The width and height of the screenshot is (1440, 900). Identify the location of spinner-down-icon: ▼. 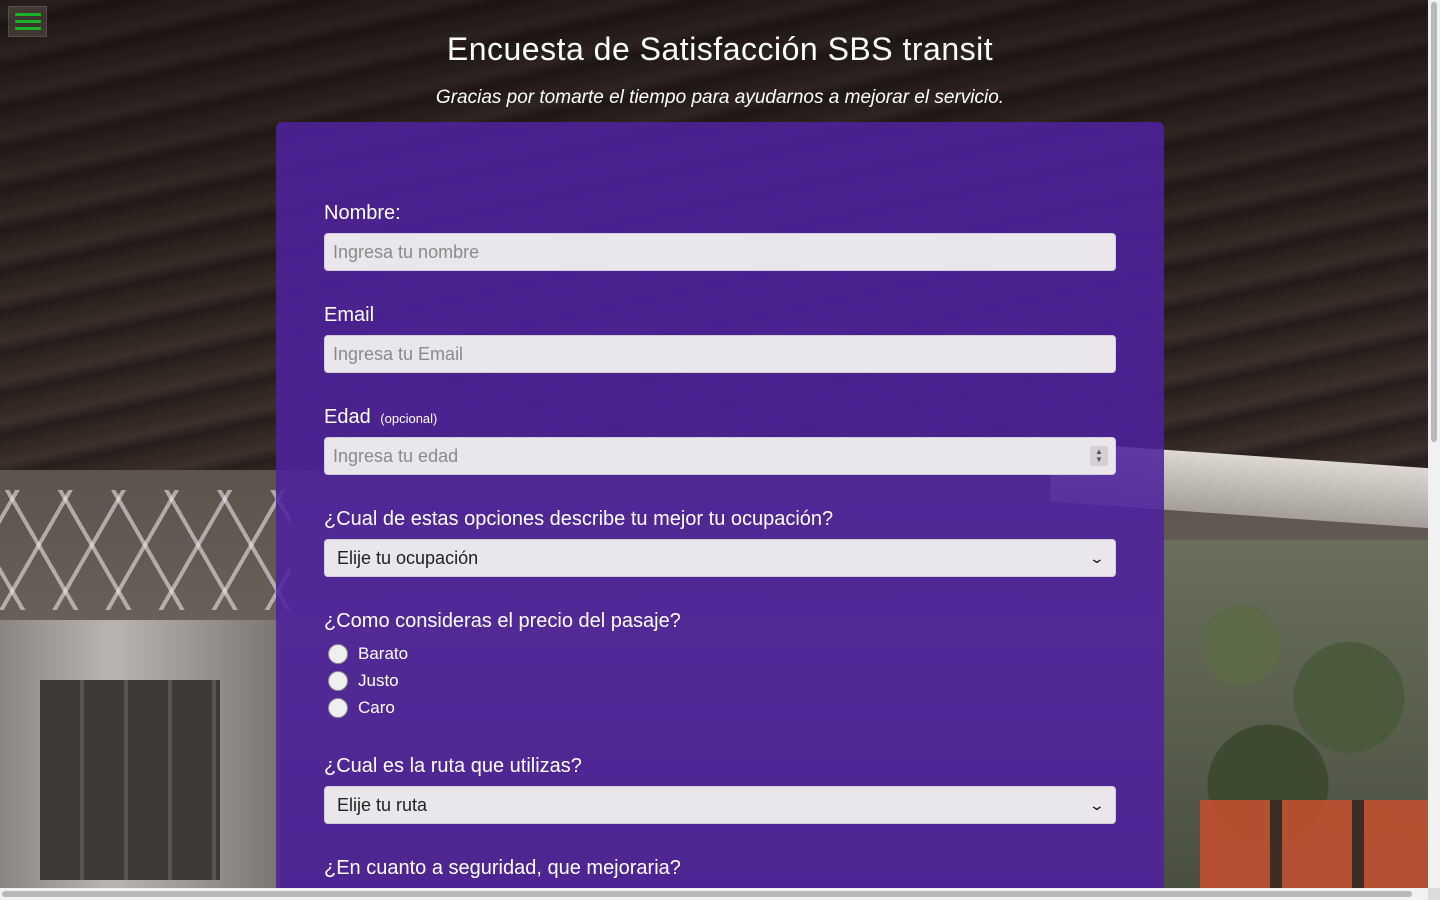
(1099, 460).